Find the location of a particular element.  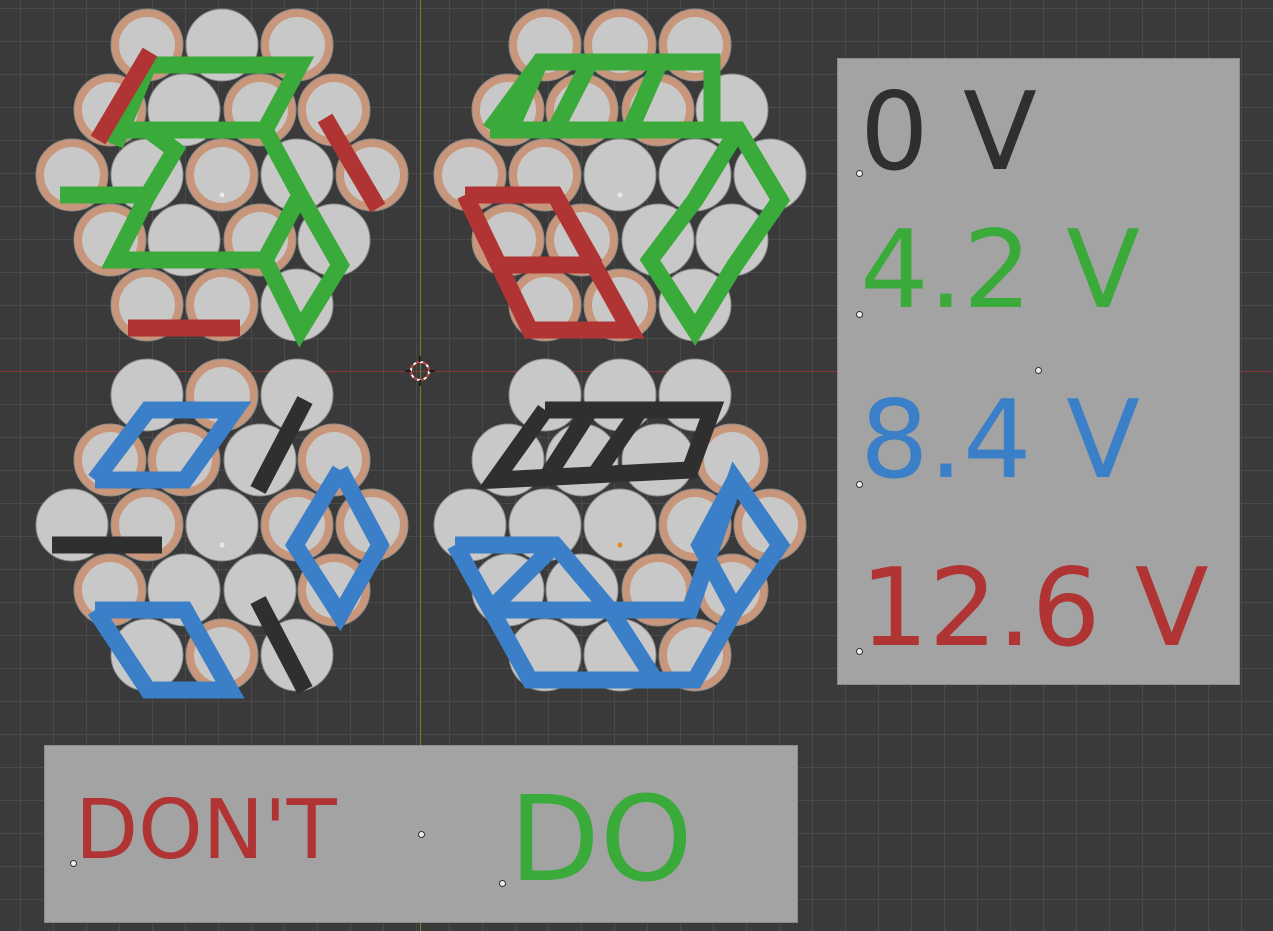

do-dont-panel: DON'T DO is located at coordinates (421, 834).